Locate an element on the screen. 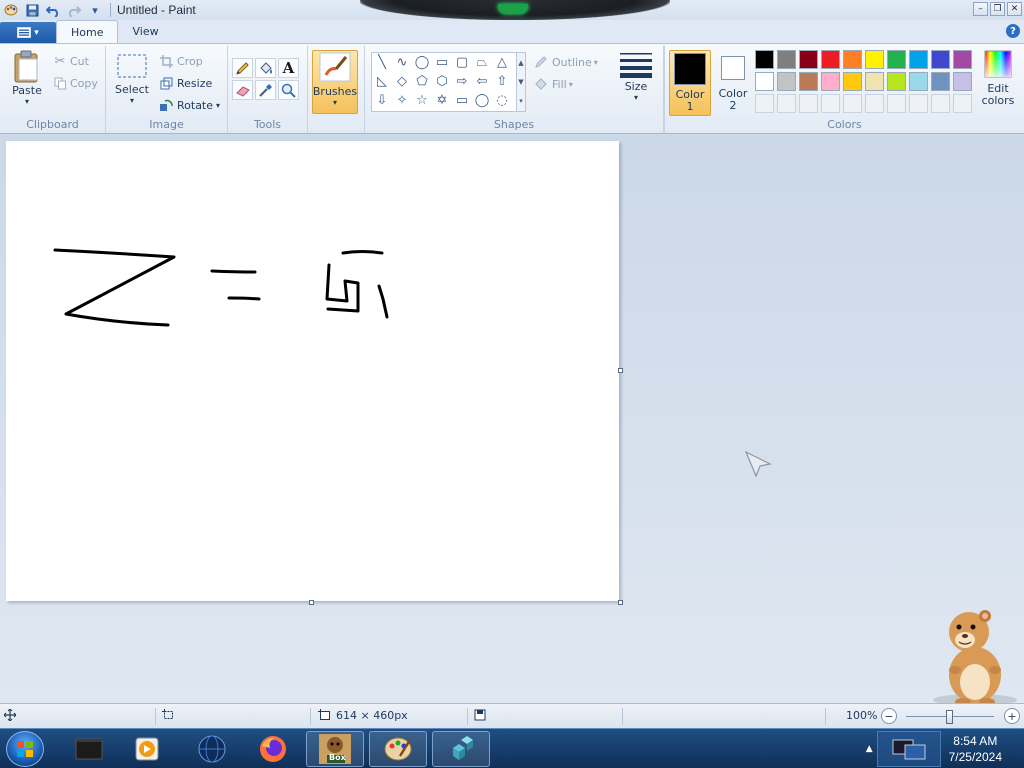 This screenshot has width=1024, height=768. edit-colors-button: Edit colors is located at coordinates (998, 83).